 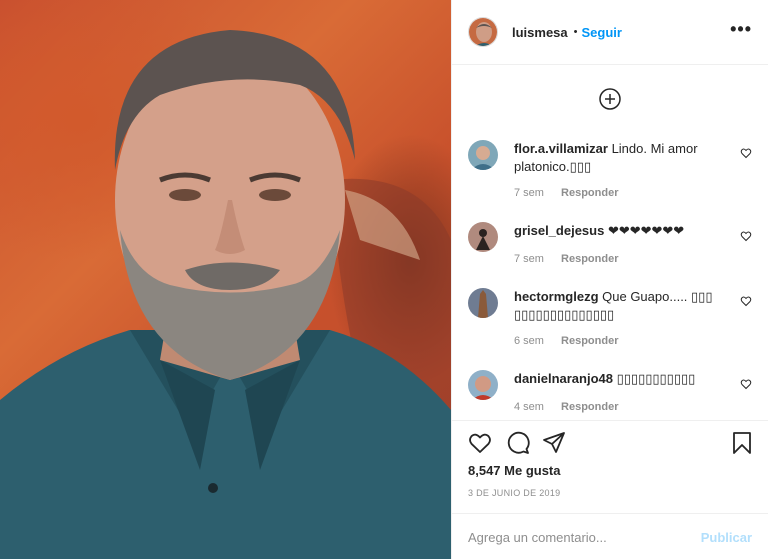 I want to click on comment-time: 6 sem, so click(x=529, y=341).